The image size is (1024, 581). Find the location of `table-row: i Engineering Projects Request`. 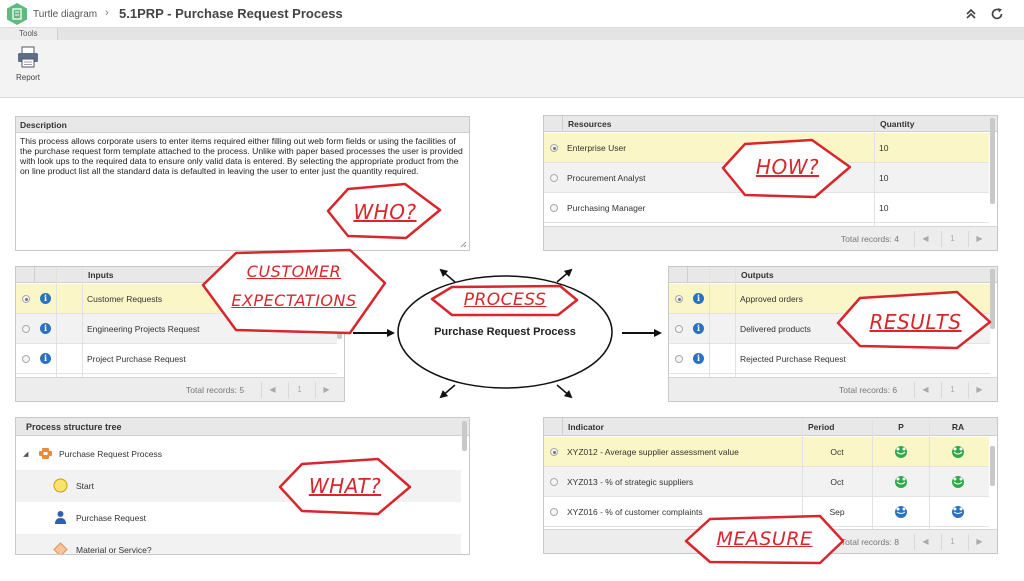

table-row: i Engineering Projects Request is located at coordinates (176, 329).